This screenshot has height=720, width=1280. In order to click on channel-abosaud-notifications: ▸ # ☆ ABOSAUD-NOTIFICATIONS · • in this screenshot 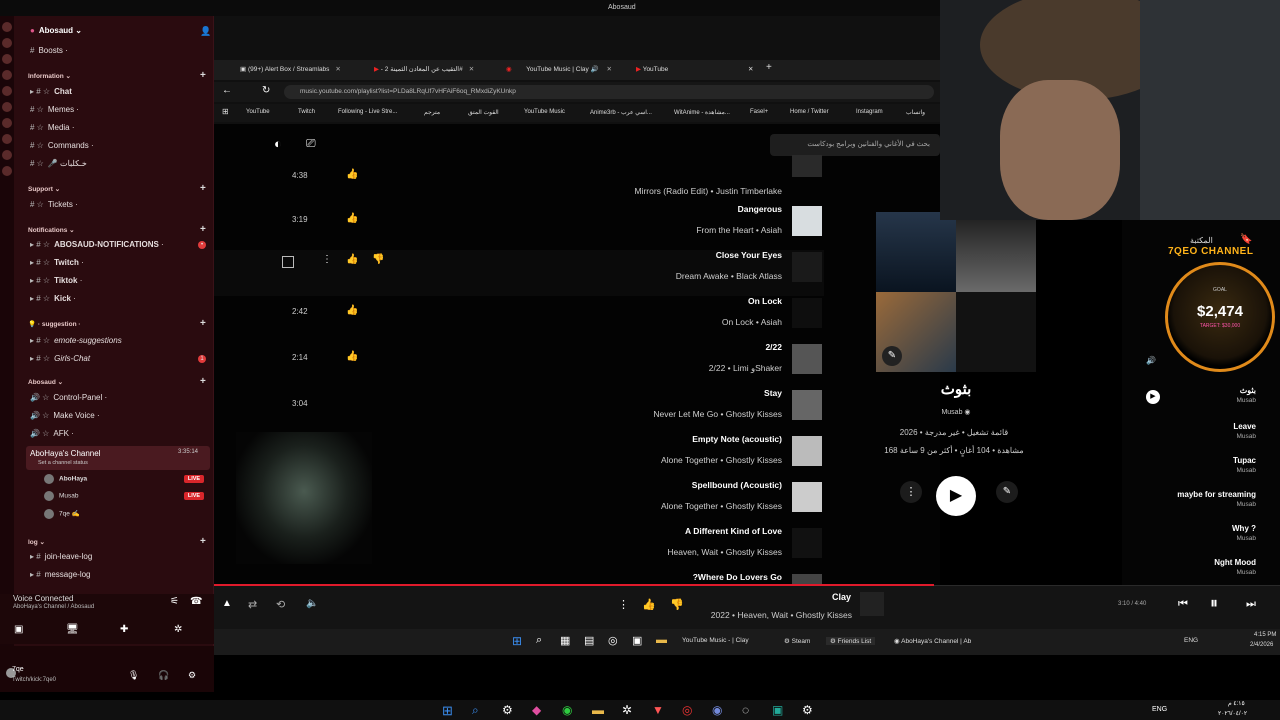, I will do `click(118, 244)`.